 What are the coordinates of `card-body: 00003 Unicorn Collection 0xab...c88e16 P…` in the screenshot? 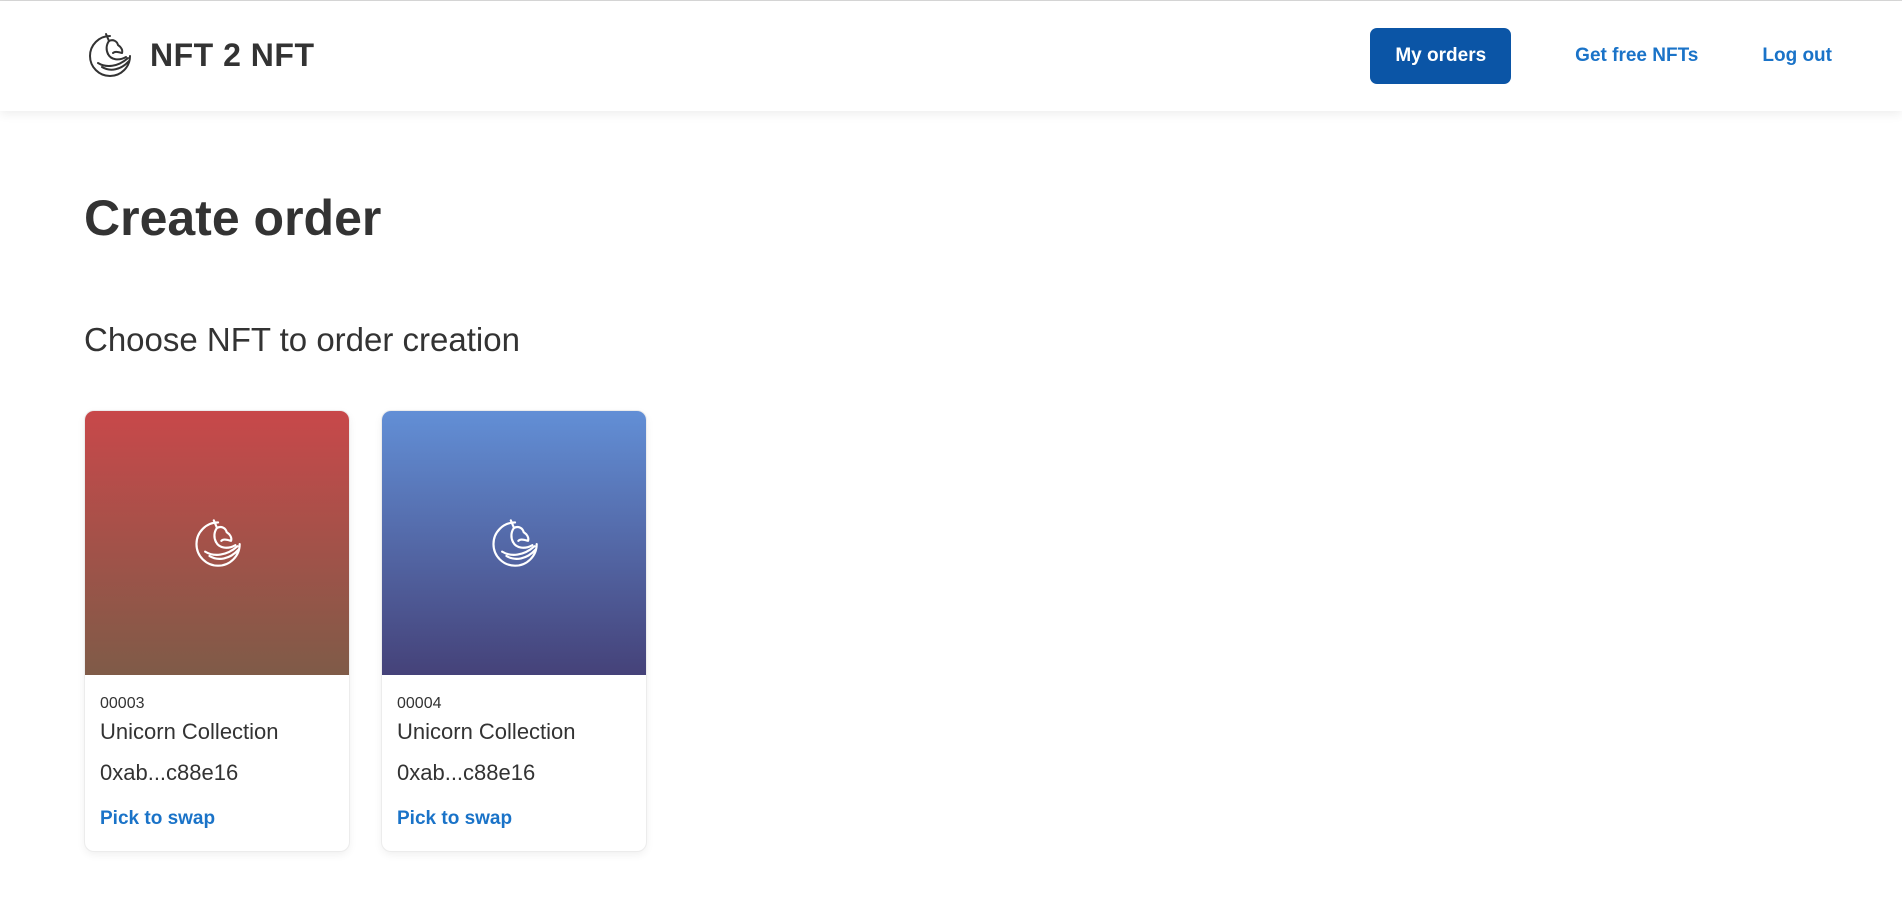 It's located at (217, 752).